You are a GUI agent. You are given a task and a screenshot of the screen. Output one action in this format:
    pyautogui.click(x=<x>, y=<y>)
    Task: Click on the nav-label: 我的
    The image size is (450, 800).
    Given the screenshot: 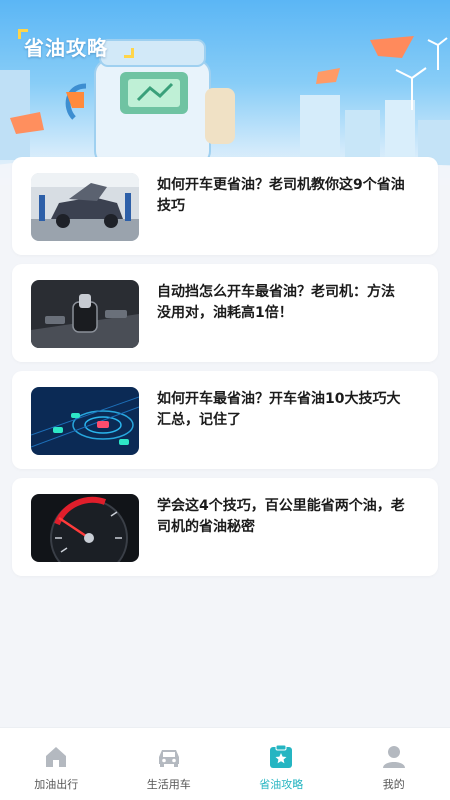 What is the action you would take?
    pyautogui.click(x=393, y=784)
    